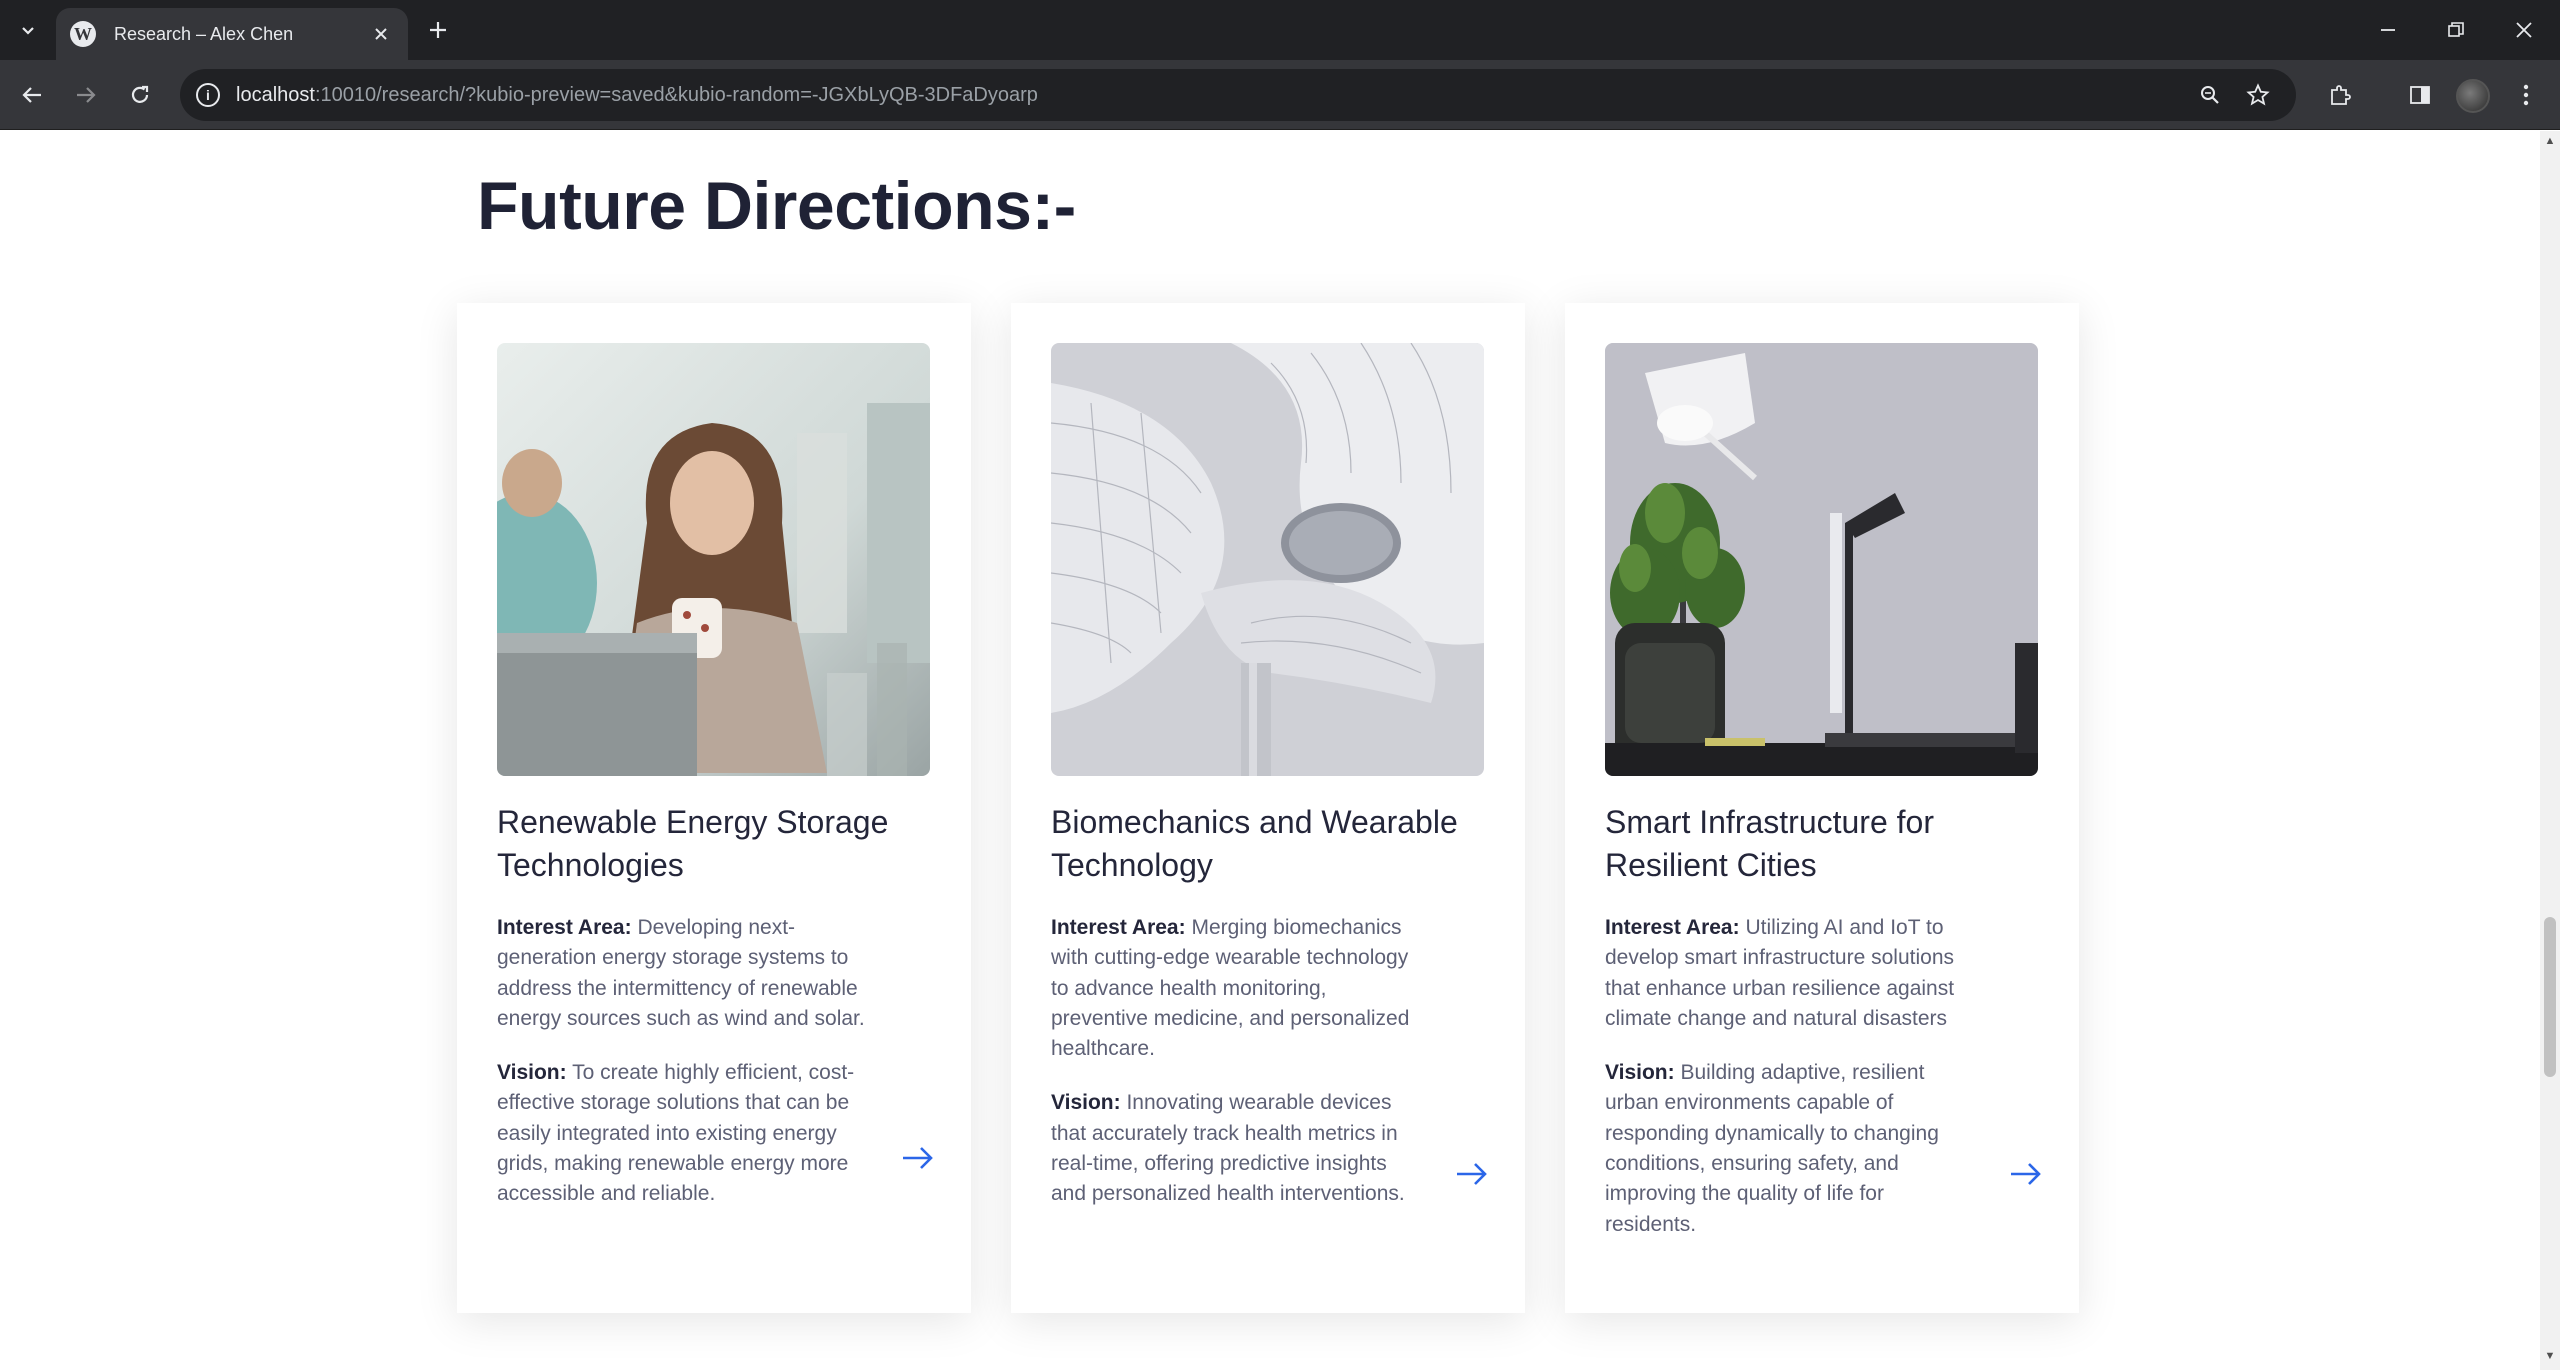 This screenshot has width=2560, height=1370. What do you see at coordinates (275, 94) in the screenshot?
I see `url-host: localhost` at bounding box center [275, 94].